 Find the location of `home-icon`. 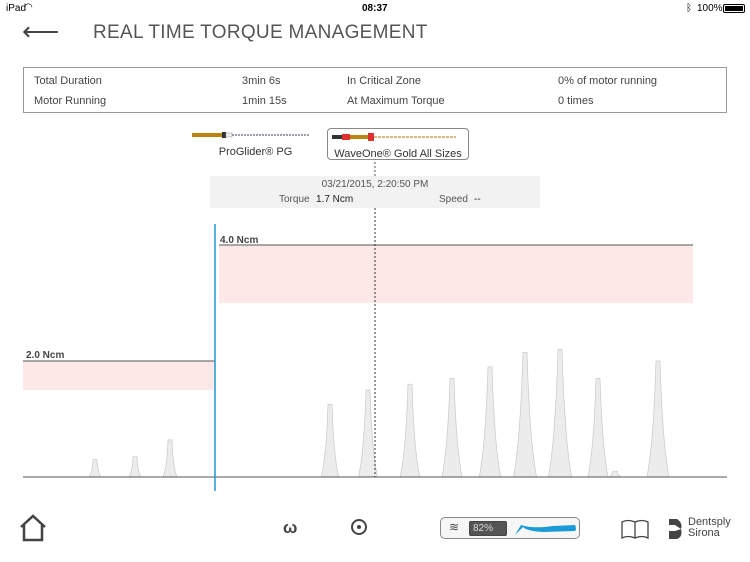

home-icon is located at coordinates (33, 530).